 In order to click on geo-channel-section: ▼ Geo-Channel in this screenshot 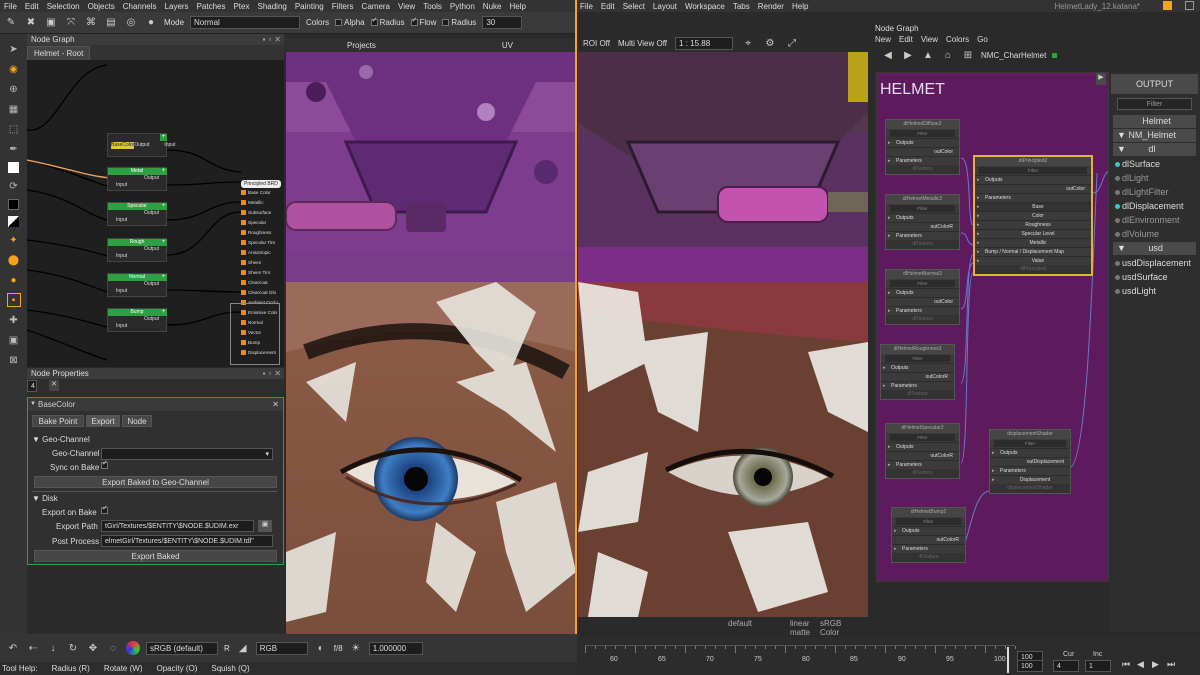, I will do `click(61, 439)`.